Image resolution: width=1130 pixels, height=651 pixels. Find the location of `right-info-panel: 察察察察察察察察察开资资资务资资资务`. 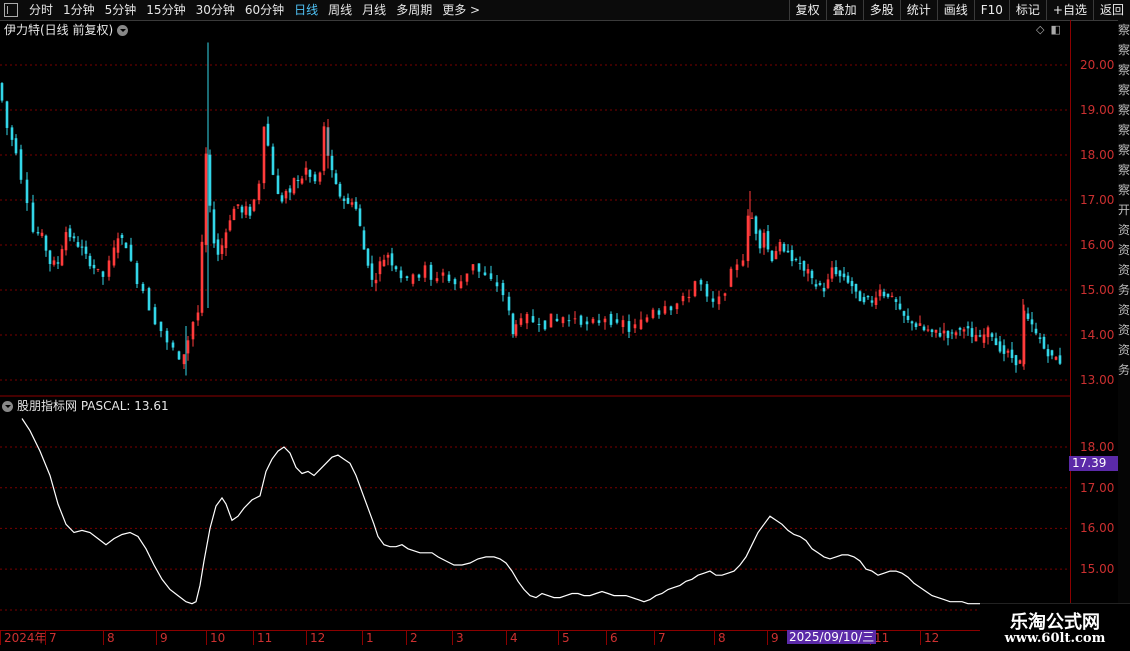

right-info-panel: 察察察察察察察察察开资资资务资资资务 is located at coordinates (1124, 325).